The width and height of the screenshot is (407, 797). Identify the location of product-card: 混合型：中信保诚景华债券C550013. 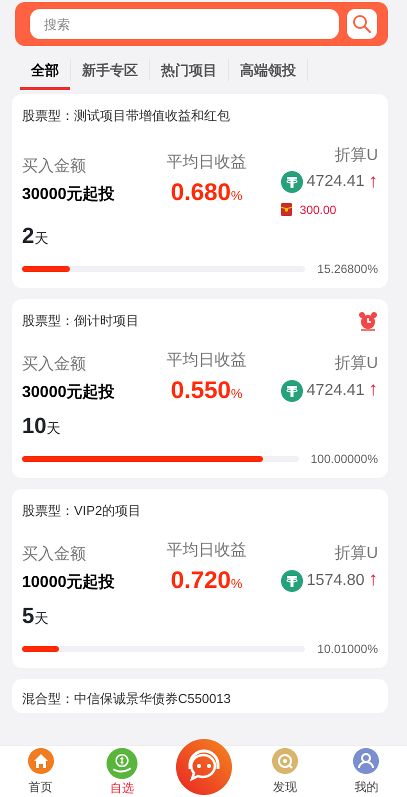
(200, 695).